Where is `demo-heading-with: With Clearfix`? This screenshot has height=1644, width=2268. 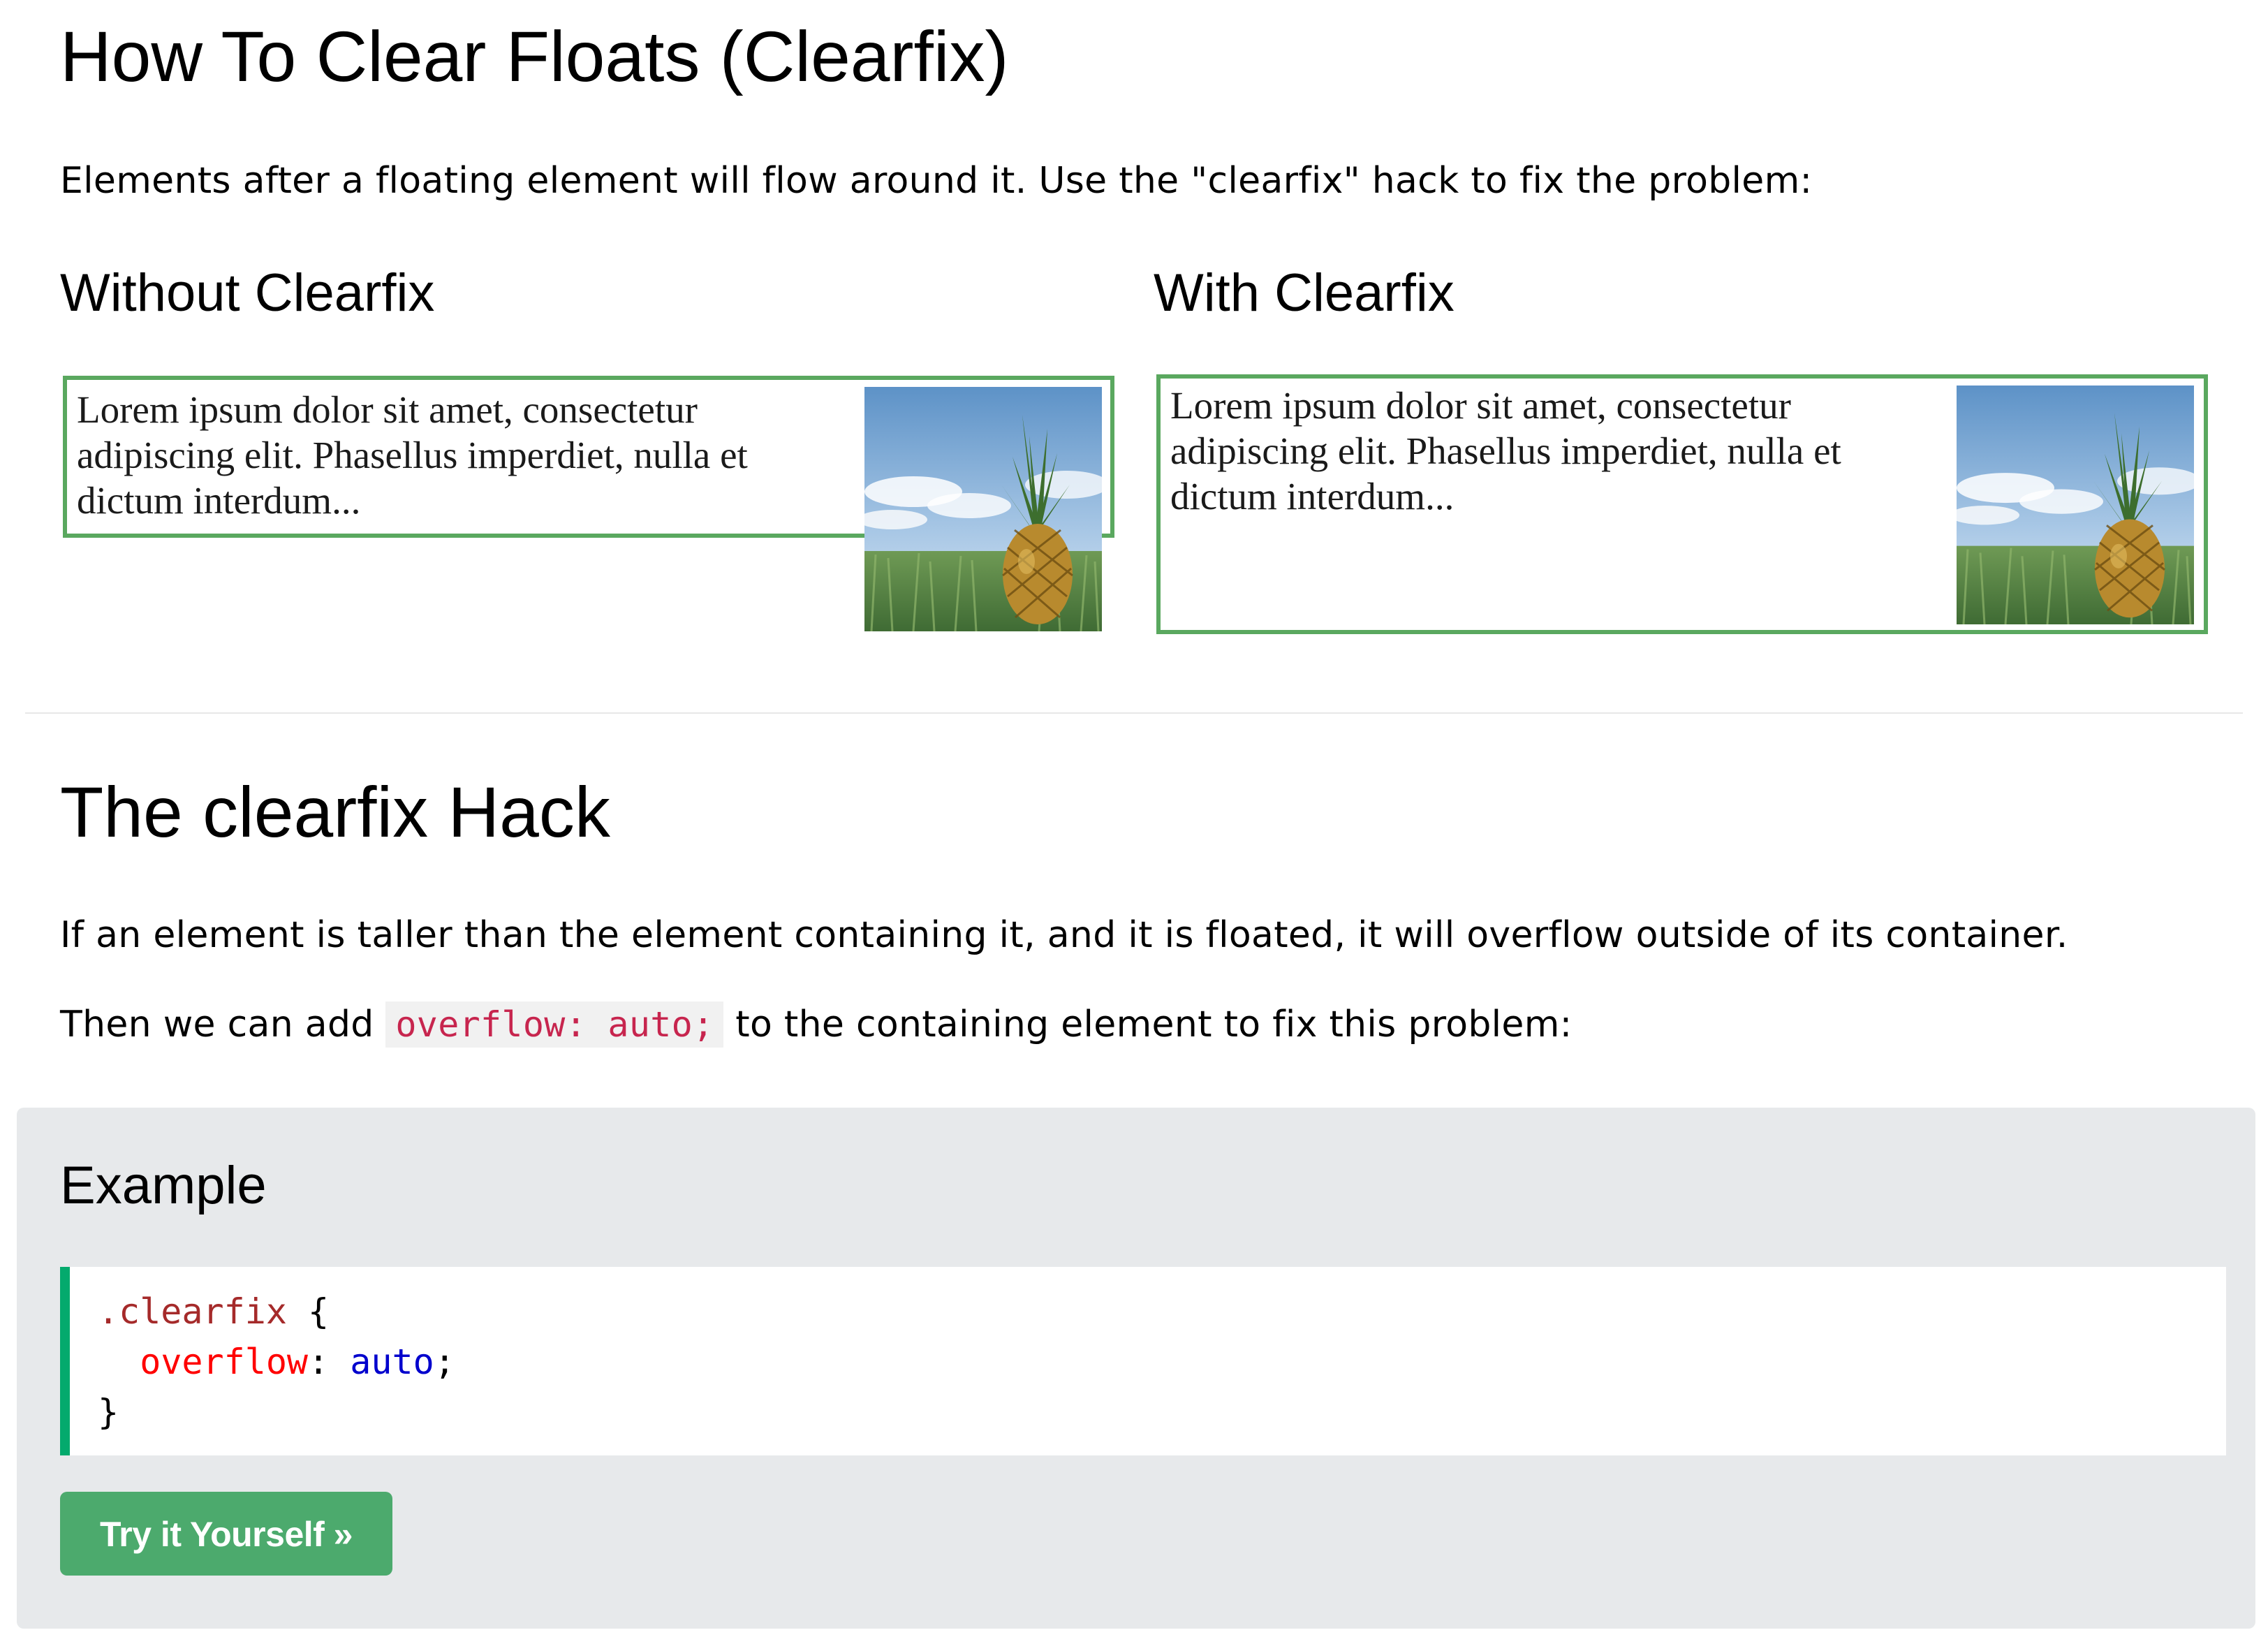 demo-heading-with: With Clearfix is located at coordinates (1304, 293).